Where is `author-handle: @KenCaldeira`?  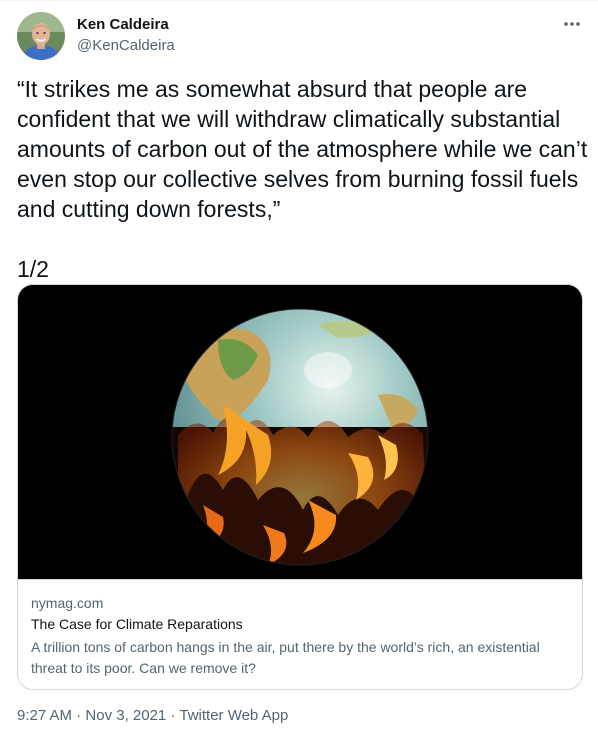 author-handle: @KenCaldeira is located at coordinates (126, 46).